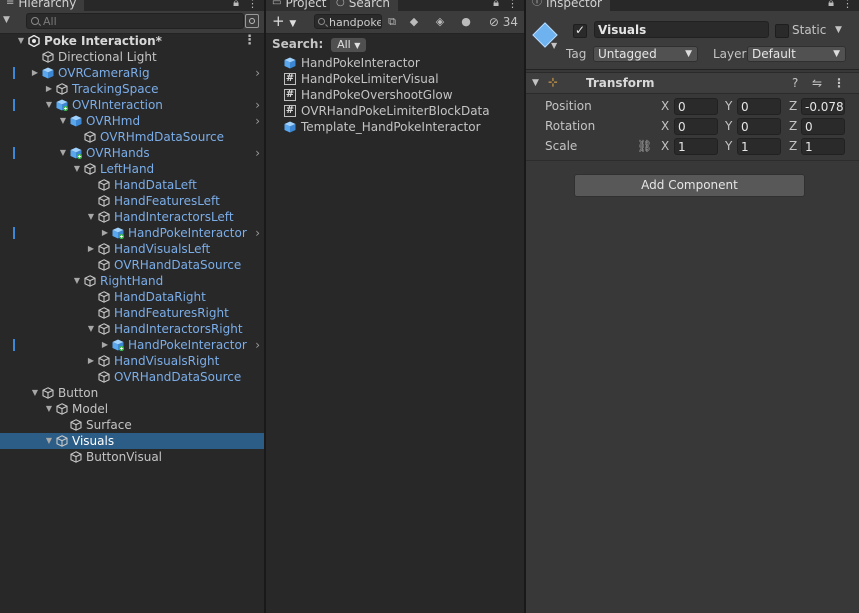 This screenshot has width=859, height=613. What do you see at coordinates (696, 106) in the screenshot?
I see `position-x-field: 0` at bounding box center [696, 106].